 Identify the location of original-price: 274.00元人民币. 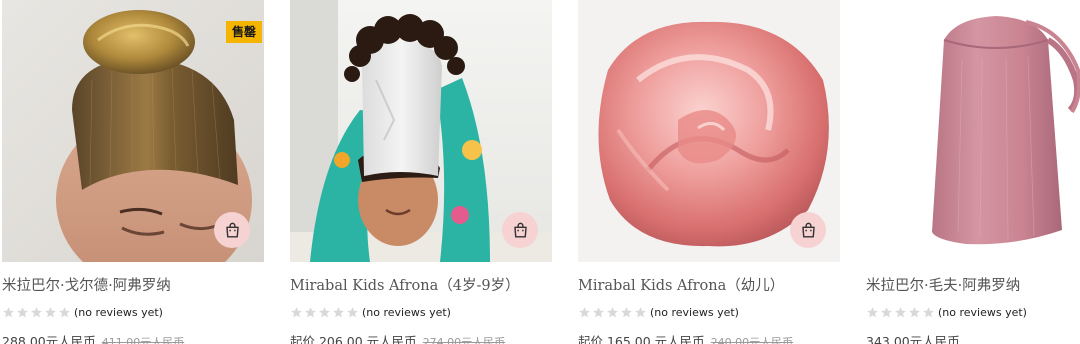
(464, 340).